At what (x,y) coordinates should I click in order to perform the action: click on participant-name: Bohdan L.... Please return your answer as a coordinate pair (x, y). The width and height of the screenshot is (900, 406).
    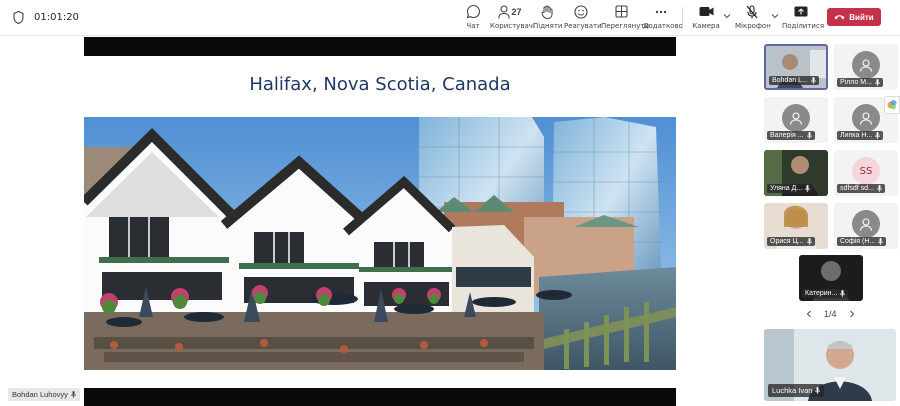
    Looking at the image, I should click on (790, 80).